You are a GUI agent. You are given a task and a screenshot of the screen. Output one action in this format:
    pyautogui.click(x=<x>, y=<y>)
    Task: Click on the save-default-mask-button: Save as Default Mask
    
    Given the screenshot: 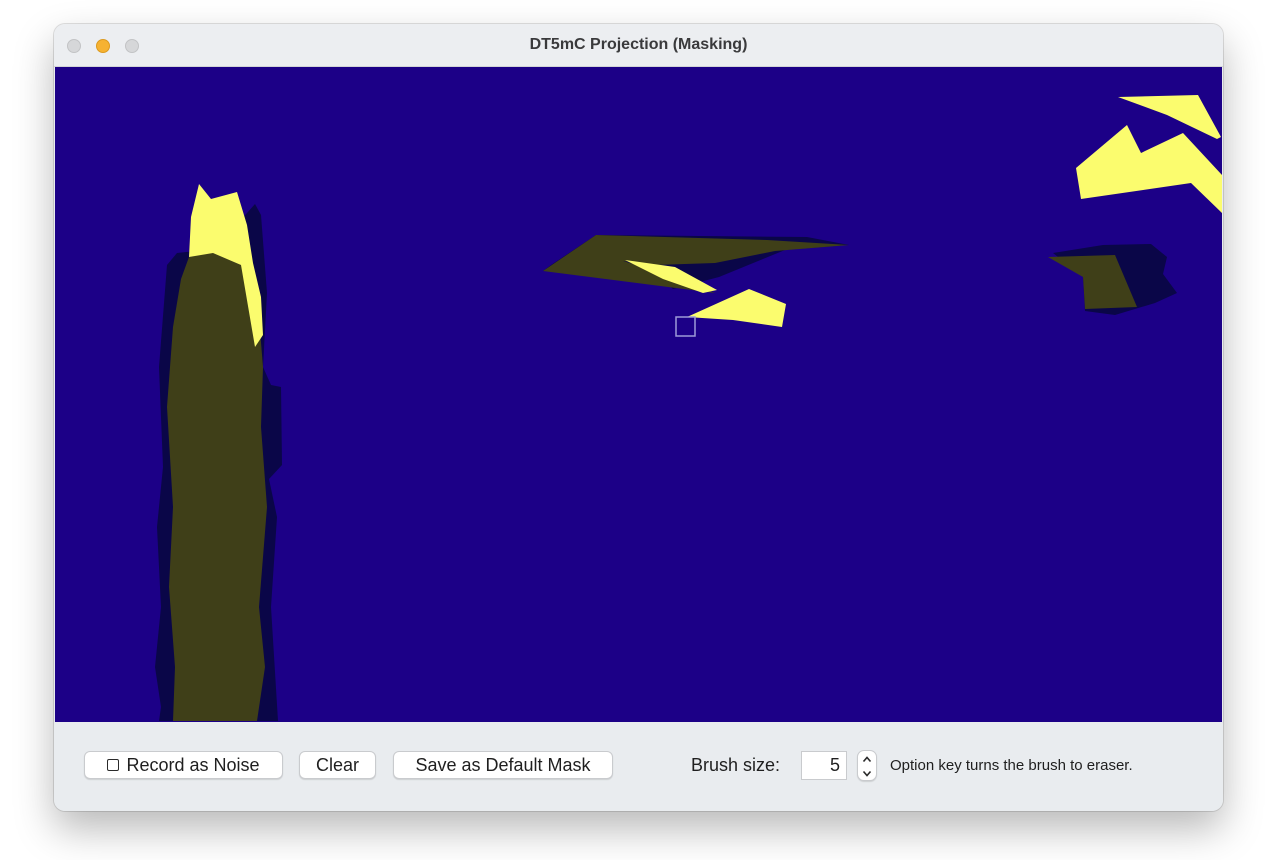 What is the action you would take?
    pyautogui.click(x=503, y=765)
    